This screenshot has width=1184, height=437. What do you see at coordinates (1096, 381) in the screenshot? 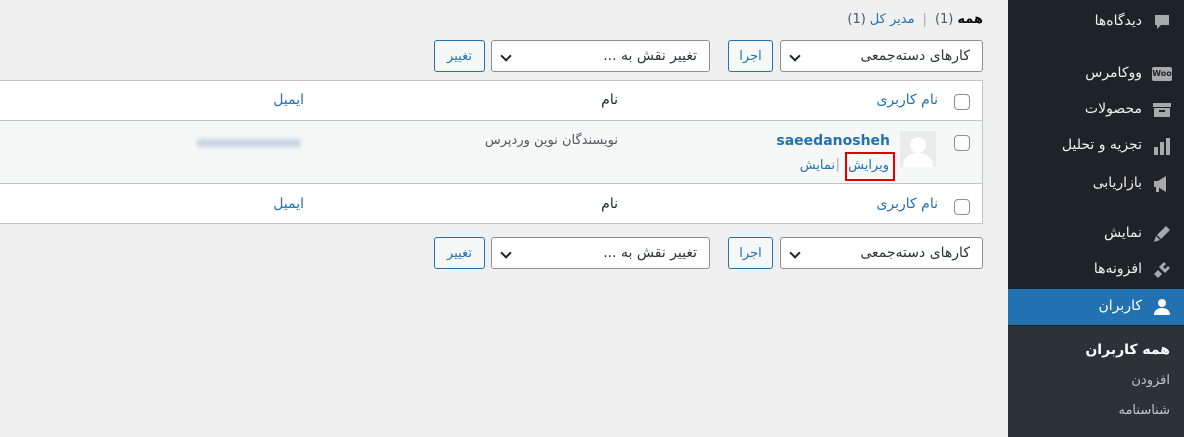
I see `users-submenu: همه کاربران افزودن شناسنامه` at bounding box center [1096, 381].